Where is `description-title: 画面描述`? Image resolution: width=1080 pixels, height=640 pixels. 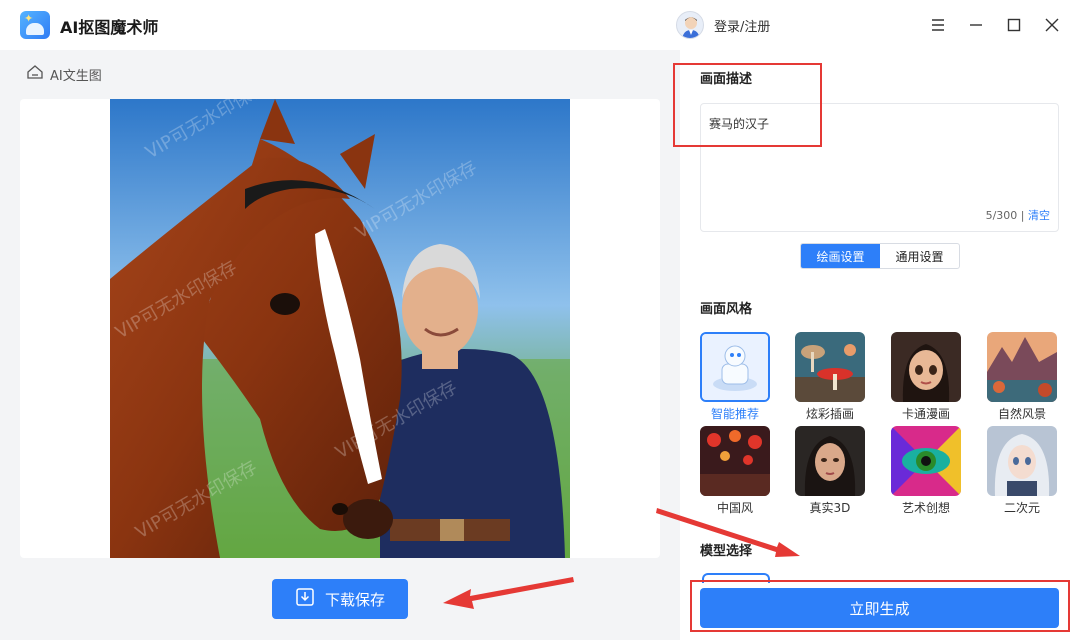
description-title: 画面描述 is located at coordinates (726, 79).